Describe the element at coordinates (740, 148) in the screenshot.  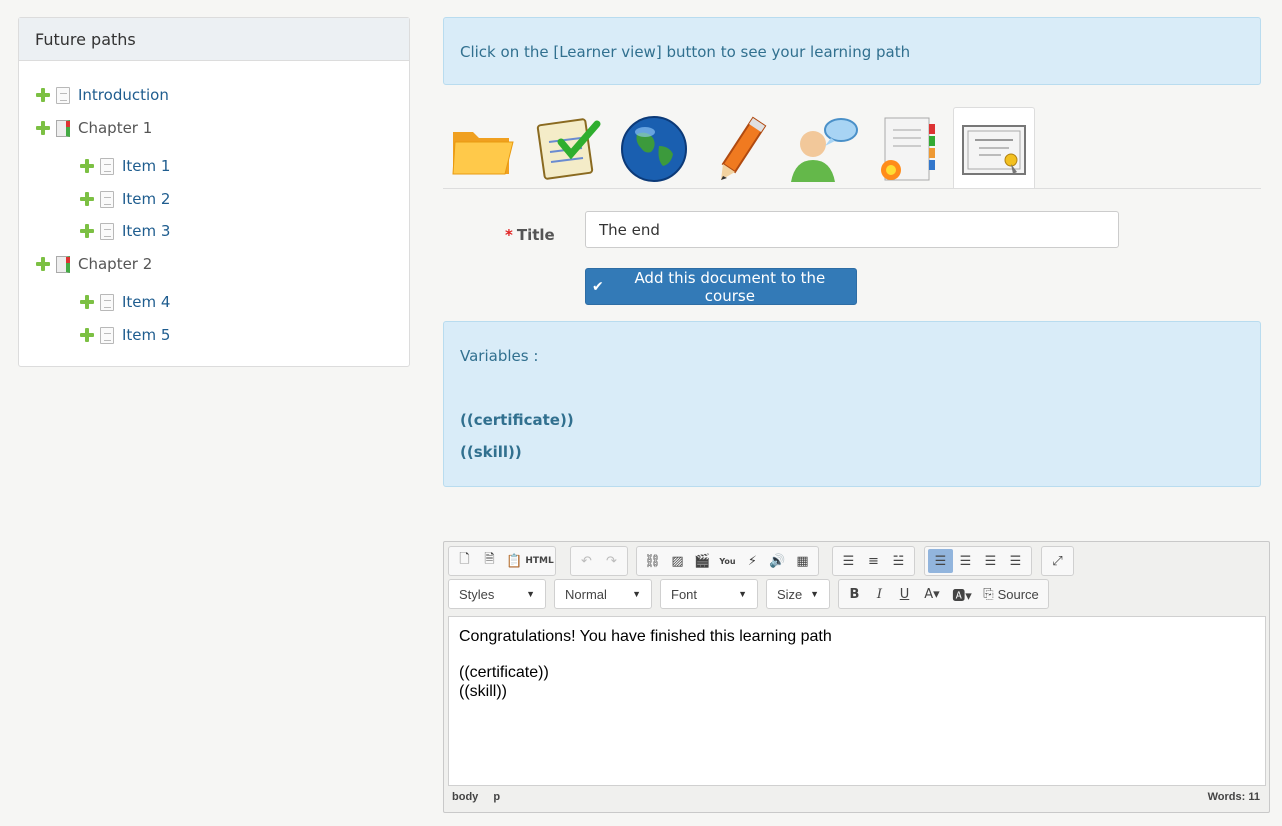
I see `pencil-icon` at that location.